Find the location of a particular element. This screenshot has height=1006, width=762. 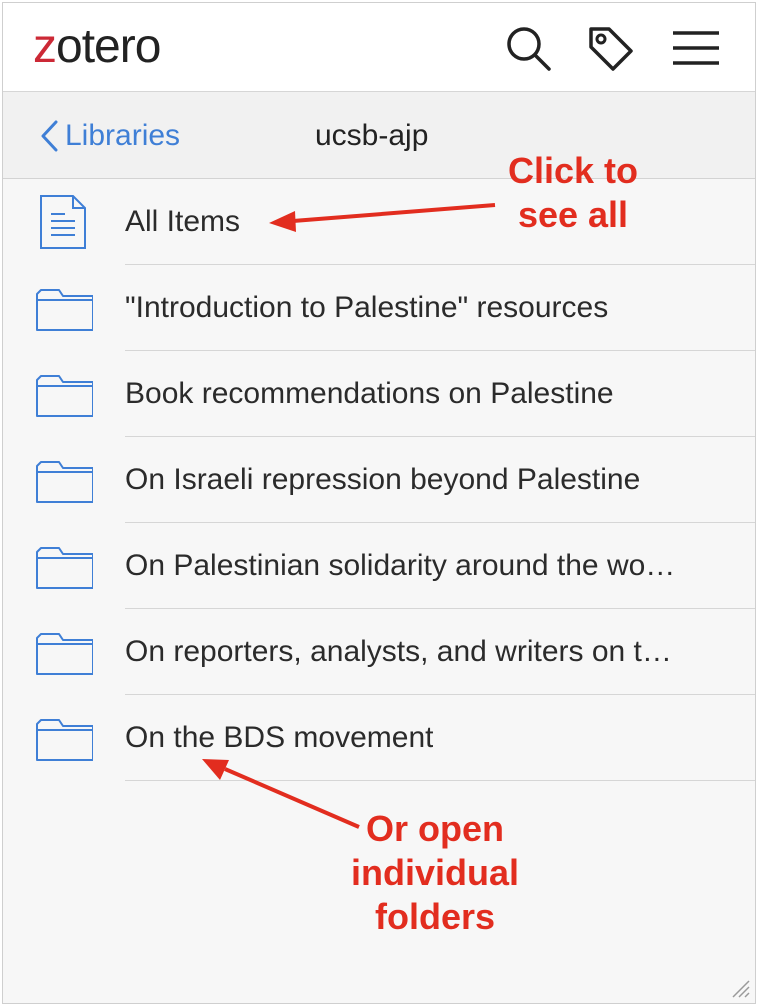

arrow-to-all-items is located at coordinates (394, 213).